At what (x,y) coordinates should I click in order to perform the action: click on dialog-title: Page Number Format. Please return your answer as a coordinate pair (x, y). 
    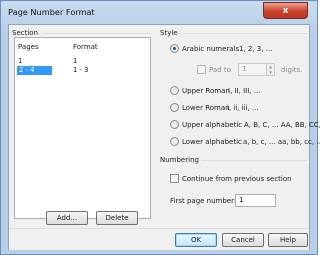
    Looking at the image, I should click on (51, 12).